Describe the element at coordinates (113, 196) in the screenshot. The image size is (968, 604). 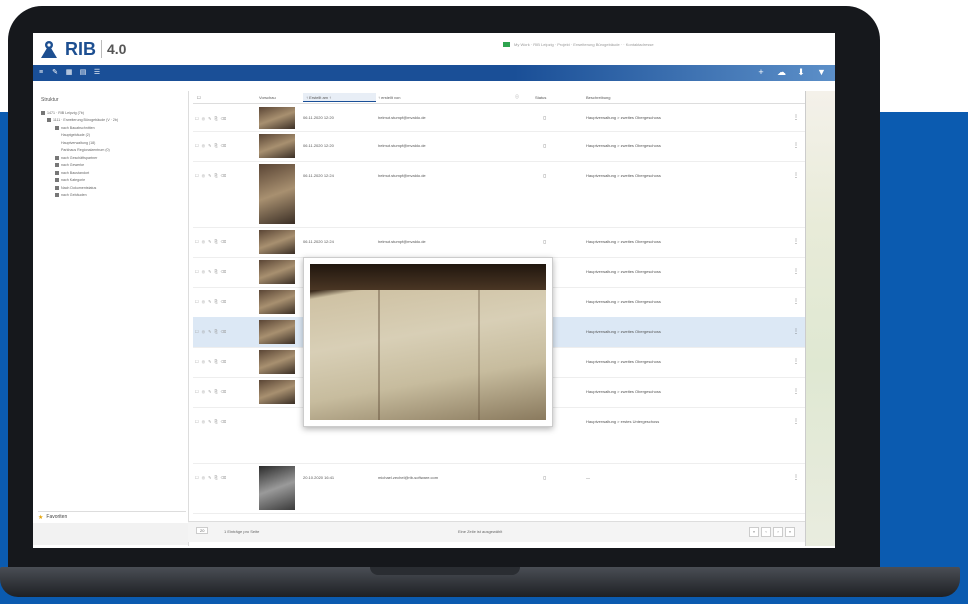
I see `tree-item: nach Gebäuden` at that location.